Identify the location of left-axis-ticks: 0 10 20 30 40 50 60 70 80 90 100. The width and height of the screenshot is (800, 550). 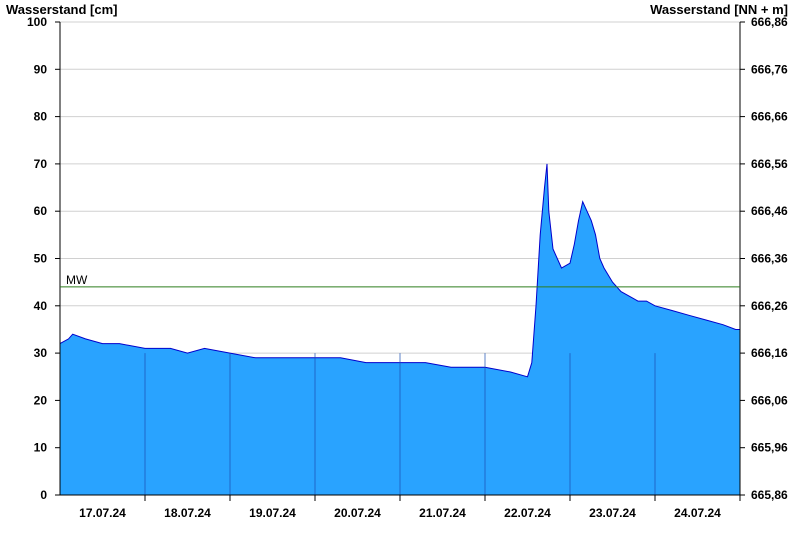
(43, 258).